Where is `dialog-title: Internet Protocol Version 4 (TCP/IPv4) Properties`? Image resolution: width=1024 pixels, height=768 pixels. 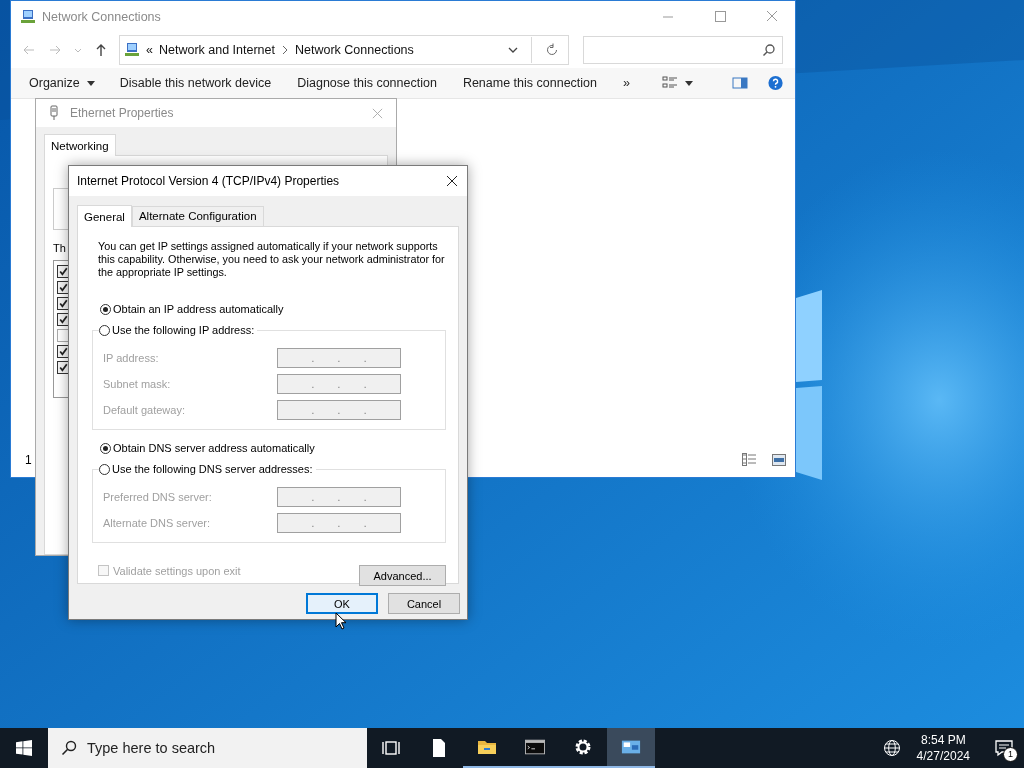
dialog-title: Internet Protocol Version 4 (TCP/IPv4) Properties is located at coordinates (208, 181).